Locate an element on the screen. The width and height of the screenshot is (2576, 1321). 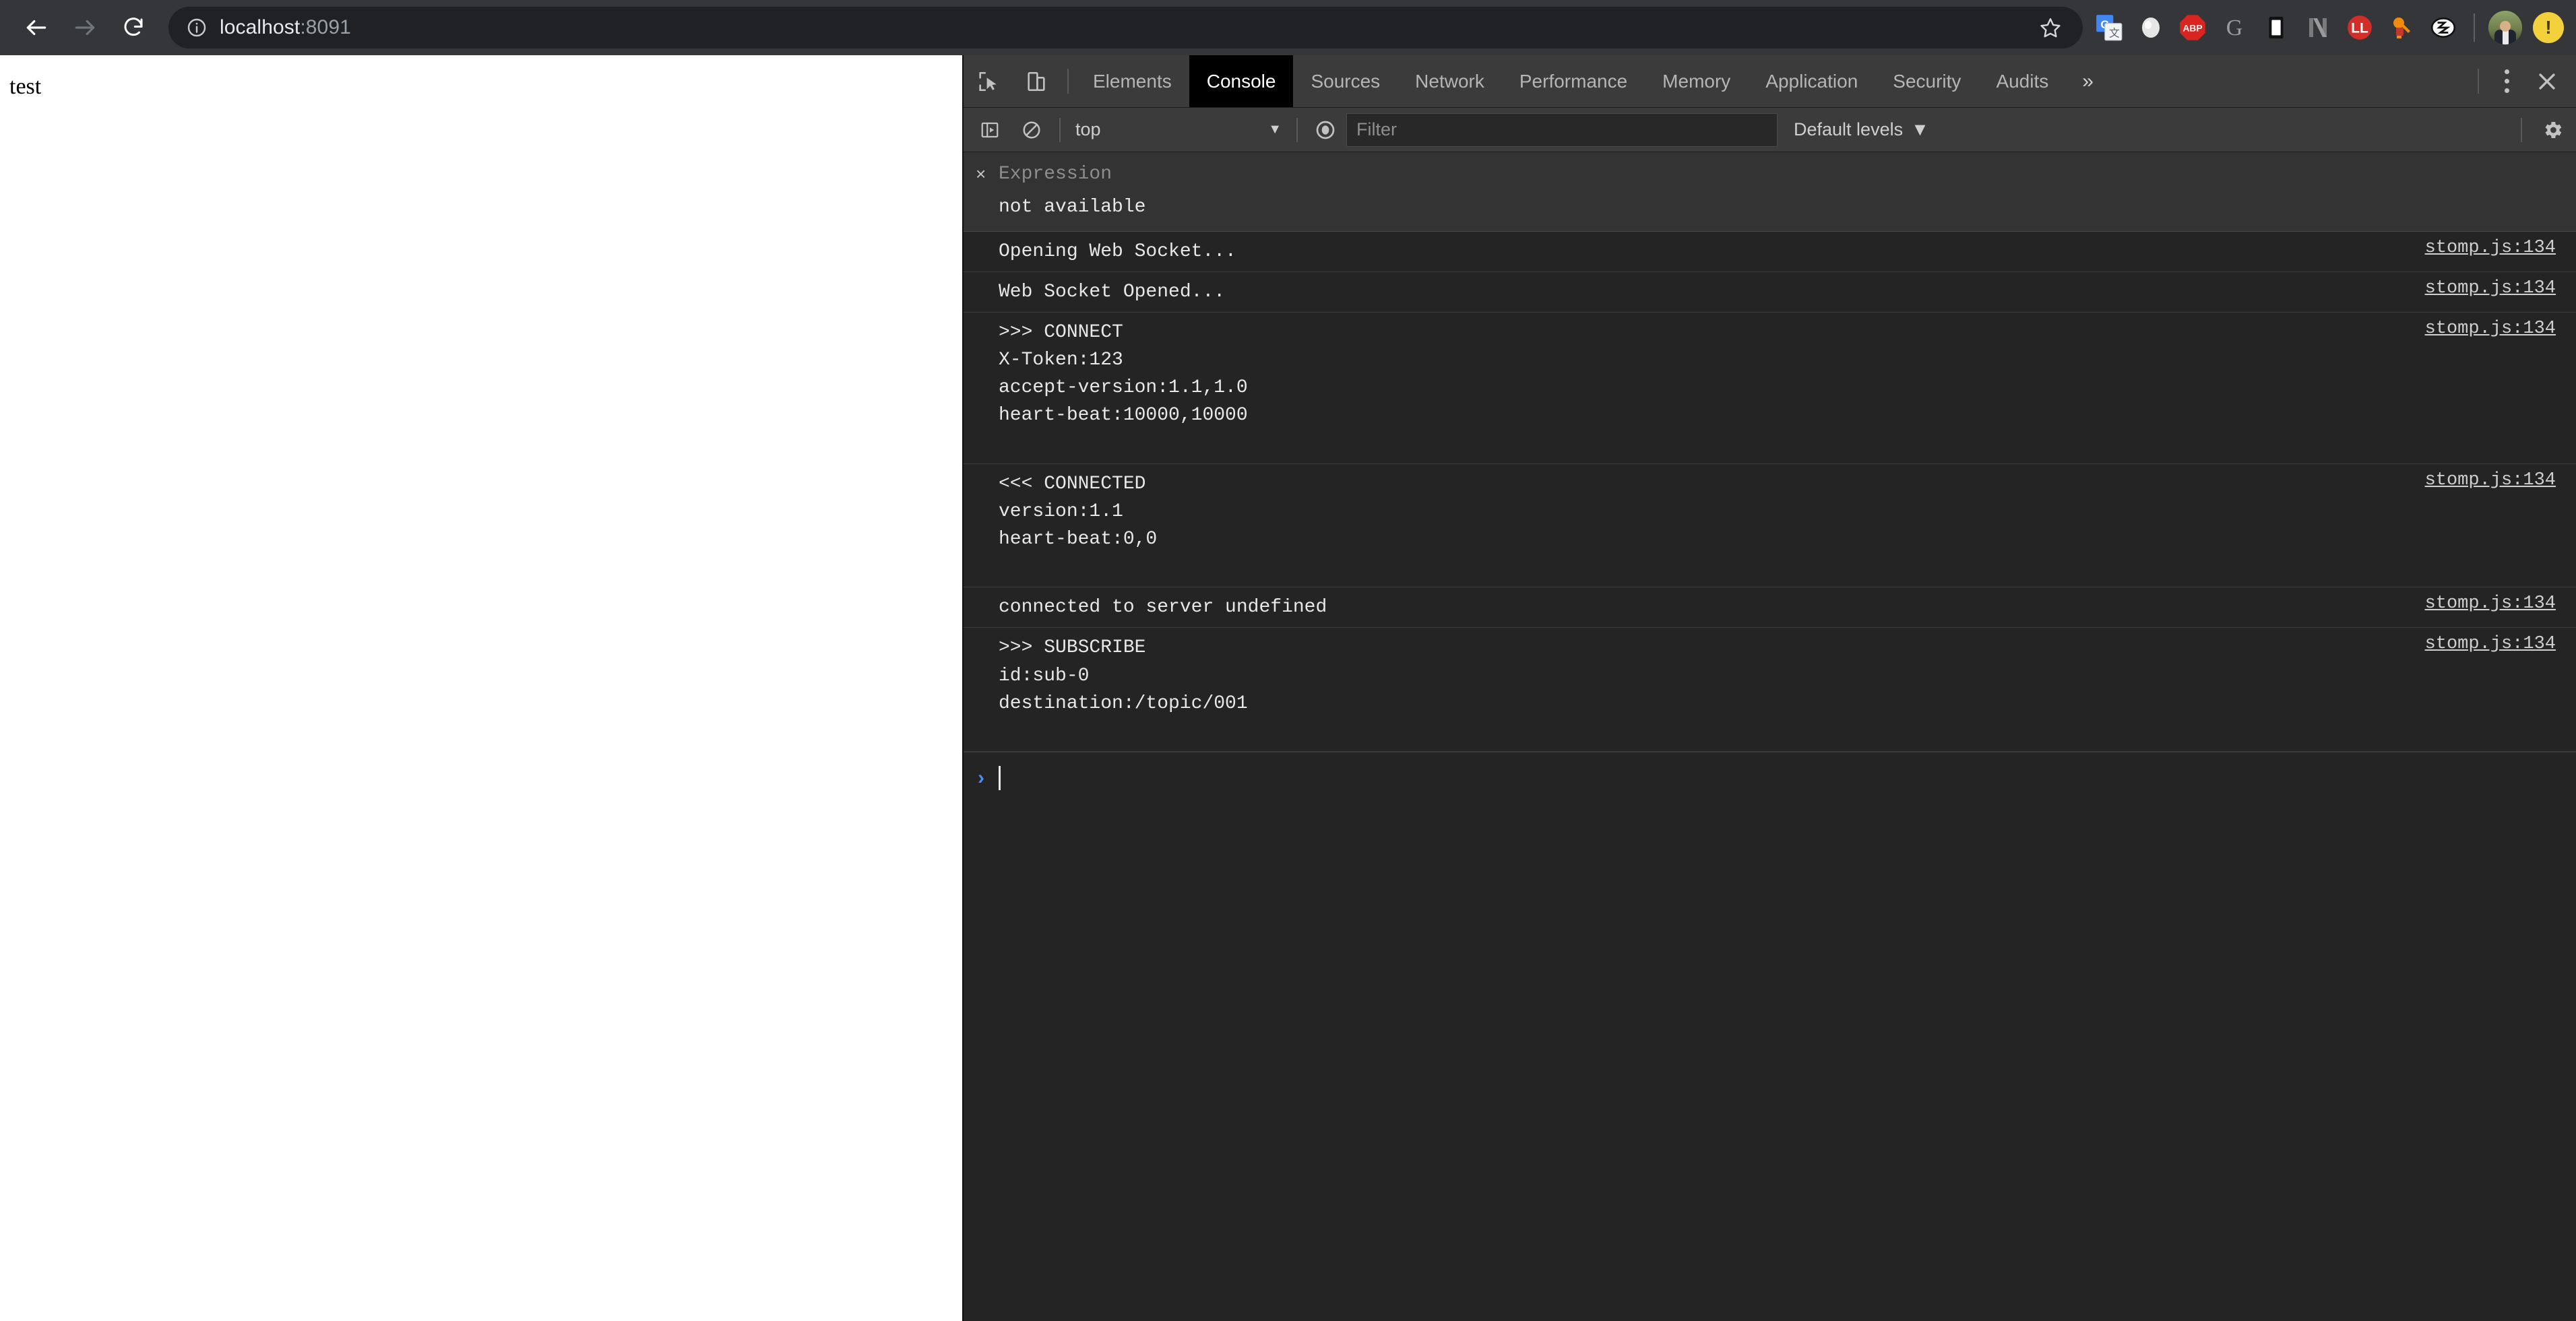
adblock-plus-icon: ABP is located at coordinates (2192, 28).